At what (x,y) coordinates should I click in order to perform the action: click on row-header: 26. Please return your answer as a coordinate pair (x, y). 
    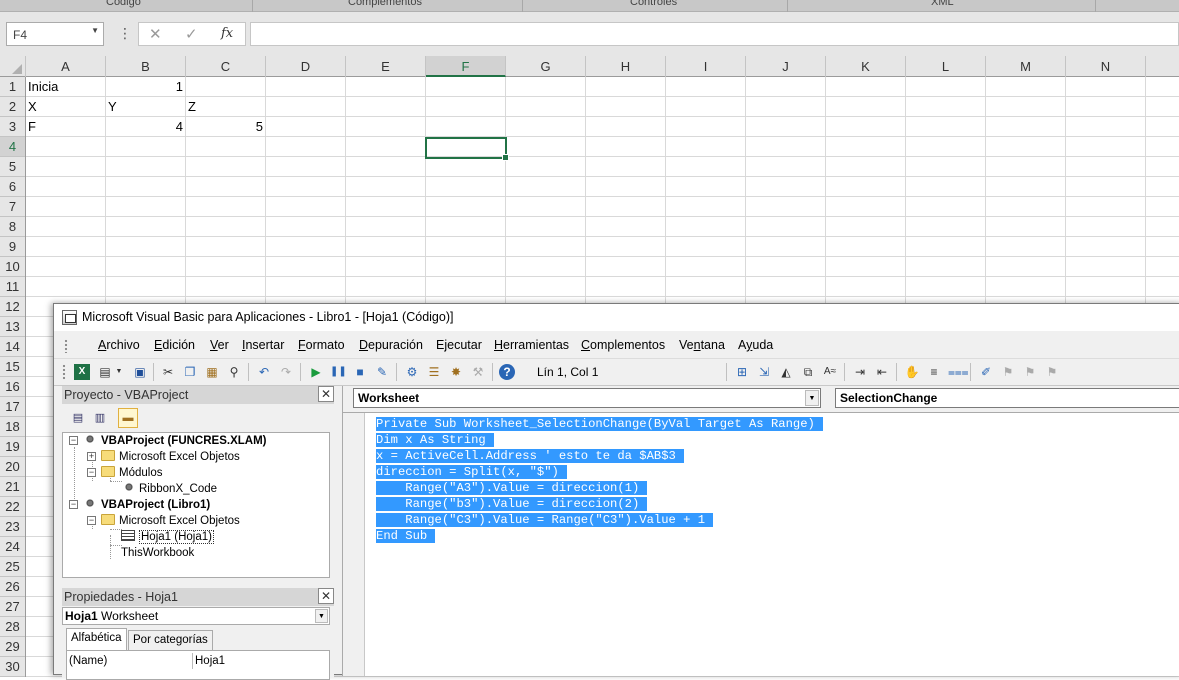
    Looking at the image, I should click on (12, 587).